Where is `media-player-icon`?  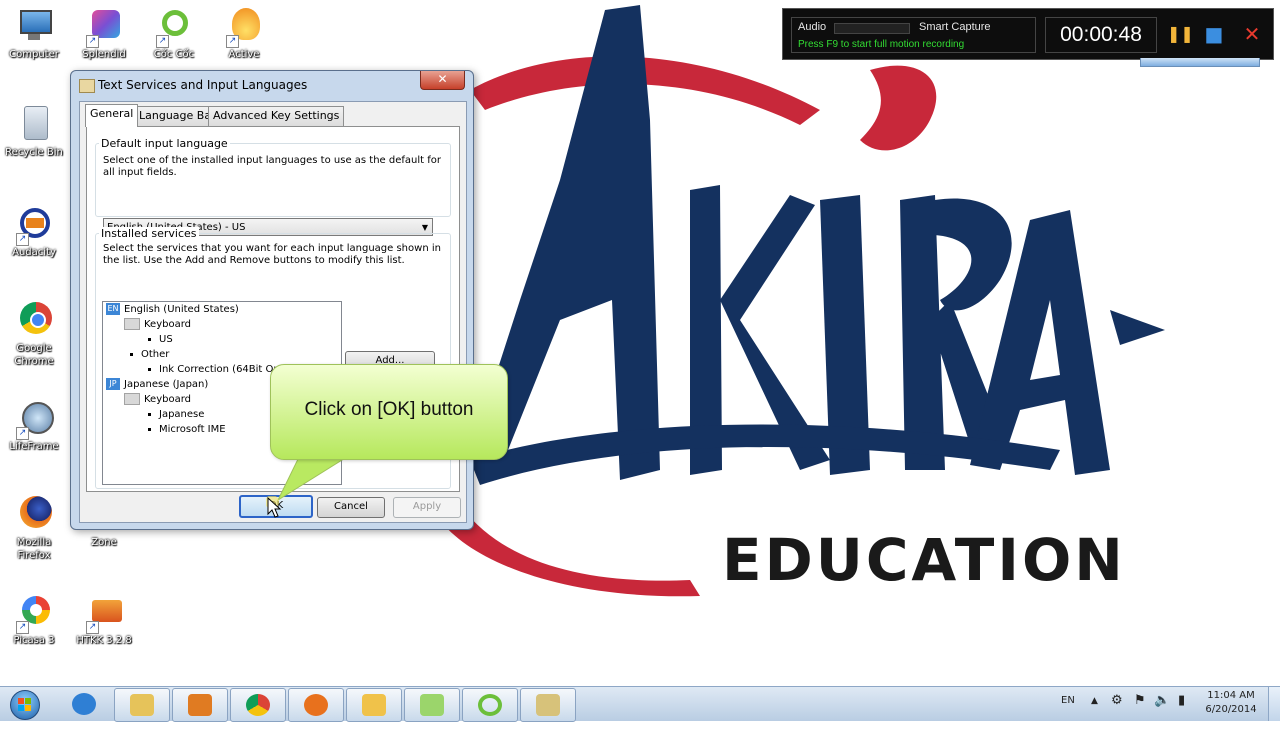
media-player-icon is located at coordinates (200, 705).